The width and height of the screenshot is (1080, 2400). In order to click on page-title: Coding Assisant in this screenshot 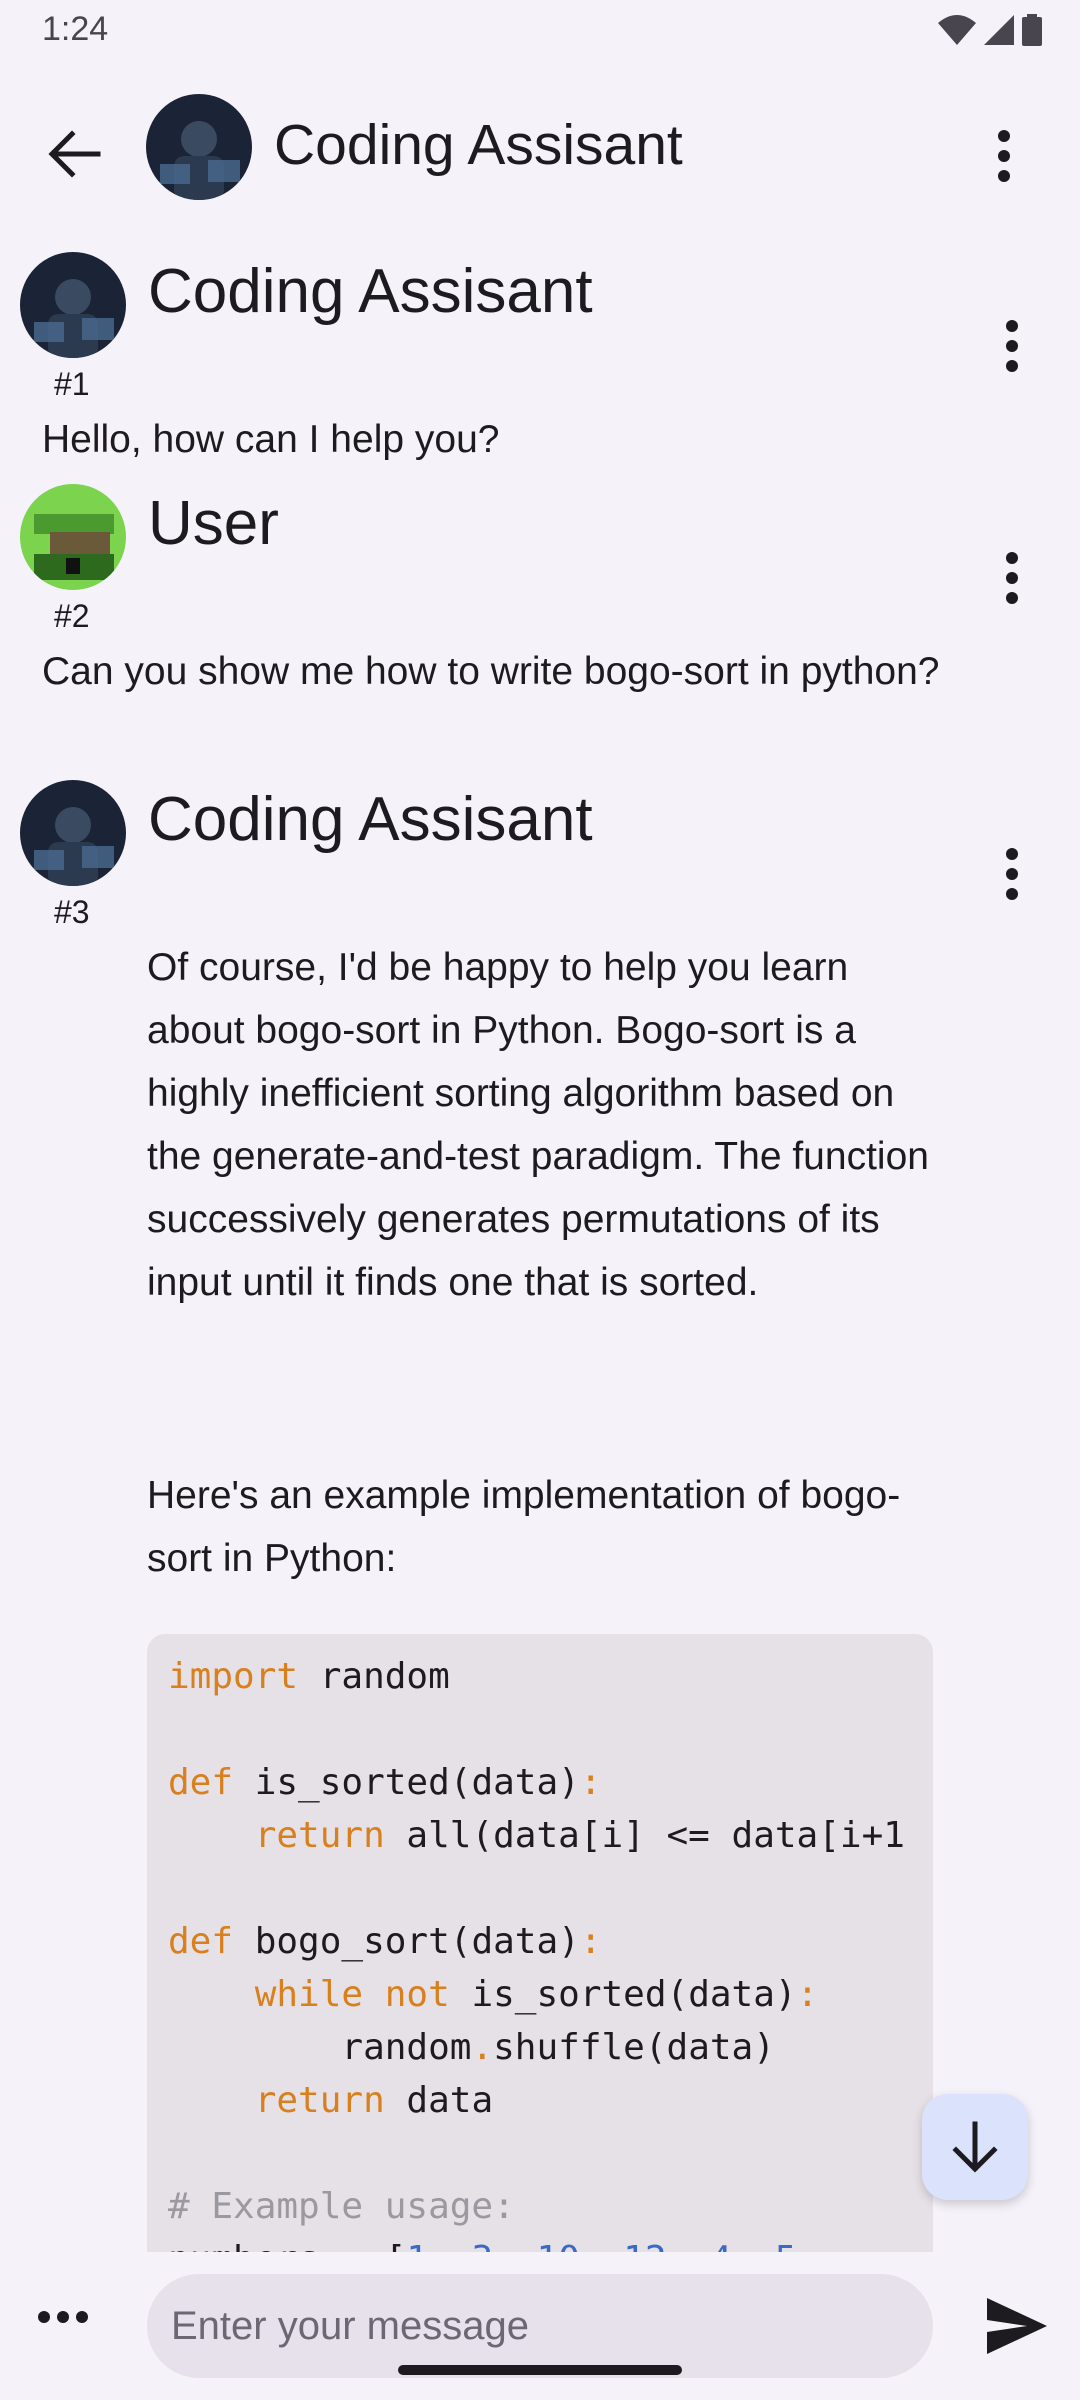, I will do `click(478, 145)`.